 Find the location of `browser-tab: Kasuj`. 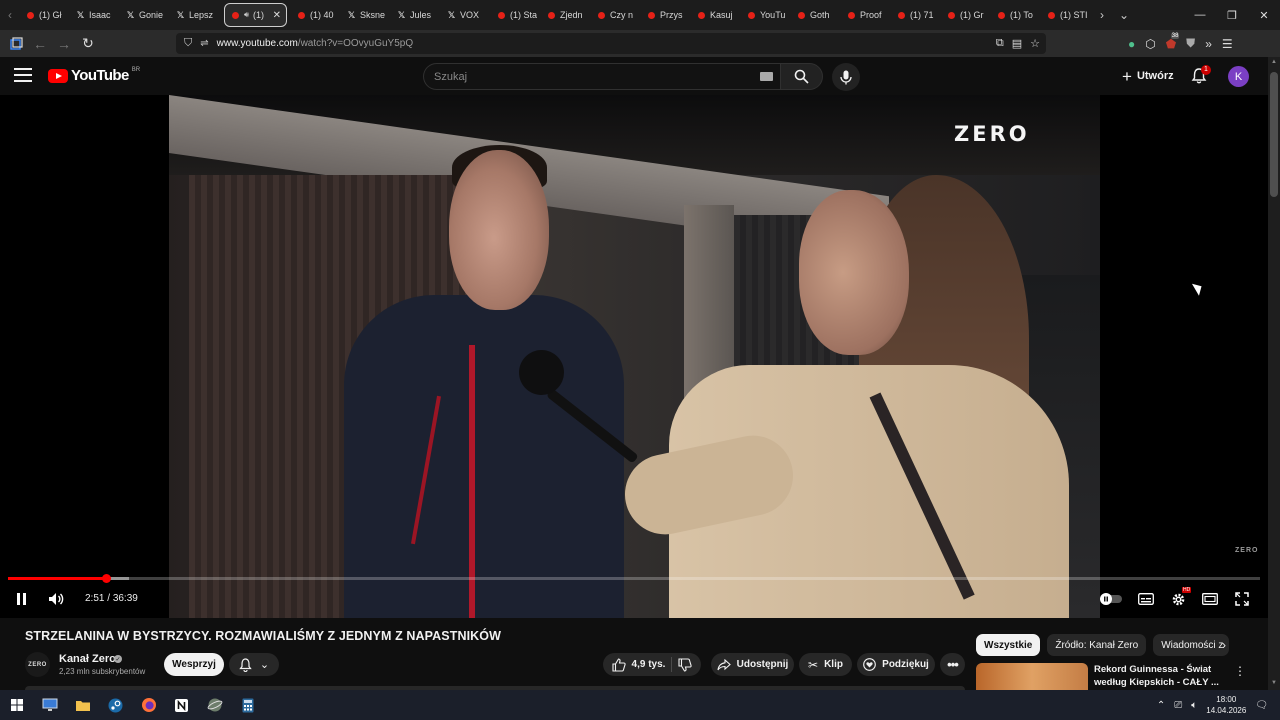

browser-tab: Kasuj is located at coordinates (716, 15).